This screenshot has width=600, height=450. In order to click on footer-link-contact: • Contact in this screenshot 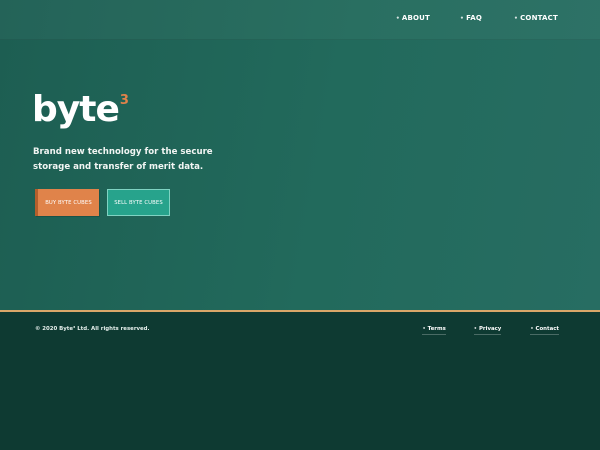, I will do `click(544, 330)`.